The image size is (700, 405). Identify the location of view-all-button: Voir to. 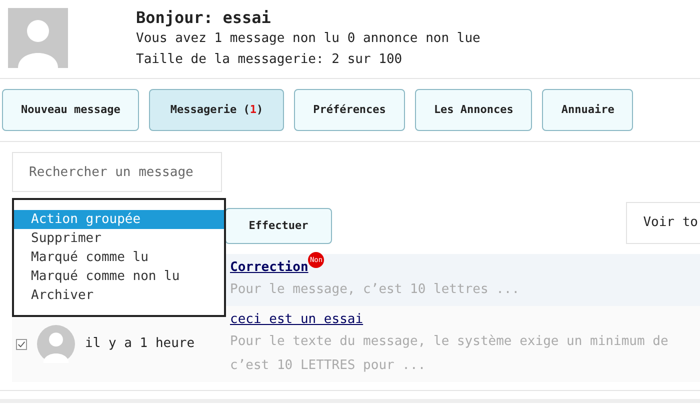
(663, 223).